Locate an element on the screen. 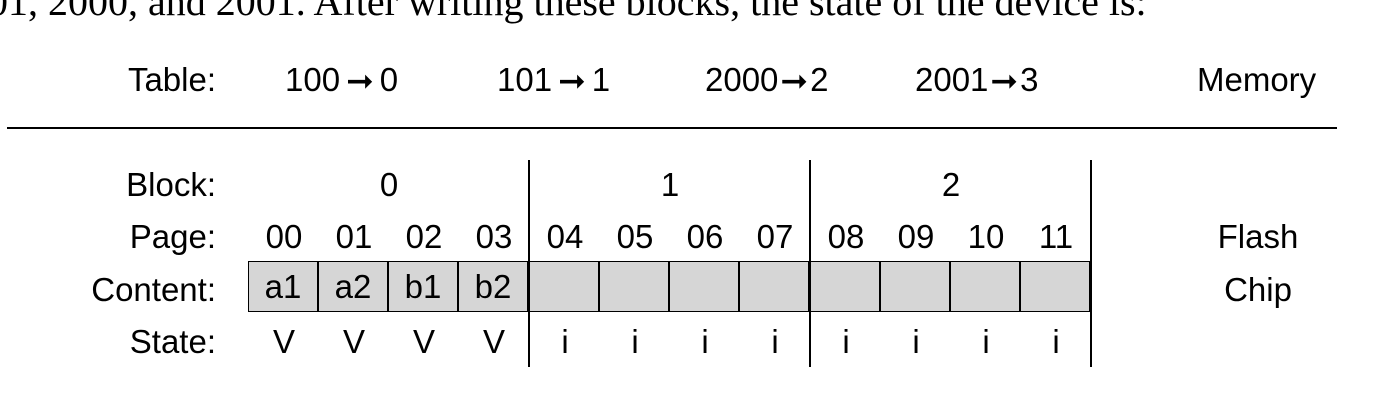 The width and height of the screenshot is (1398, 402). mapping-to: 1 is located at coordinates (601, 79).